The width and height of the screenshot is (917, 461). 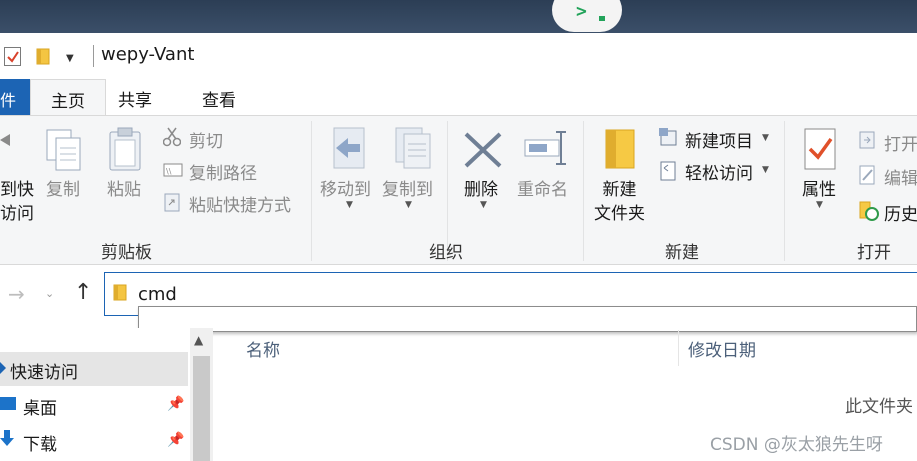 What do you see at coordinates (83, 292) in the screenshot?
I see `up-arrow-icon: ↑` at bounding box center [83, 292].